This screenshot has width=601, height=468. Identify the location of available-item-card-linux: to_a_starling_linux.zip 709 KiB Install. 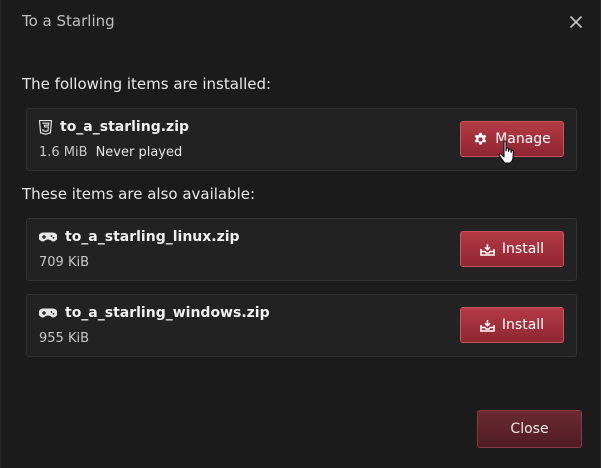
(301, 249).